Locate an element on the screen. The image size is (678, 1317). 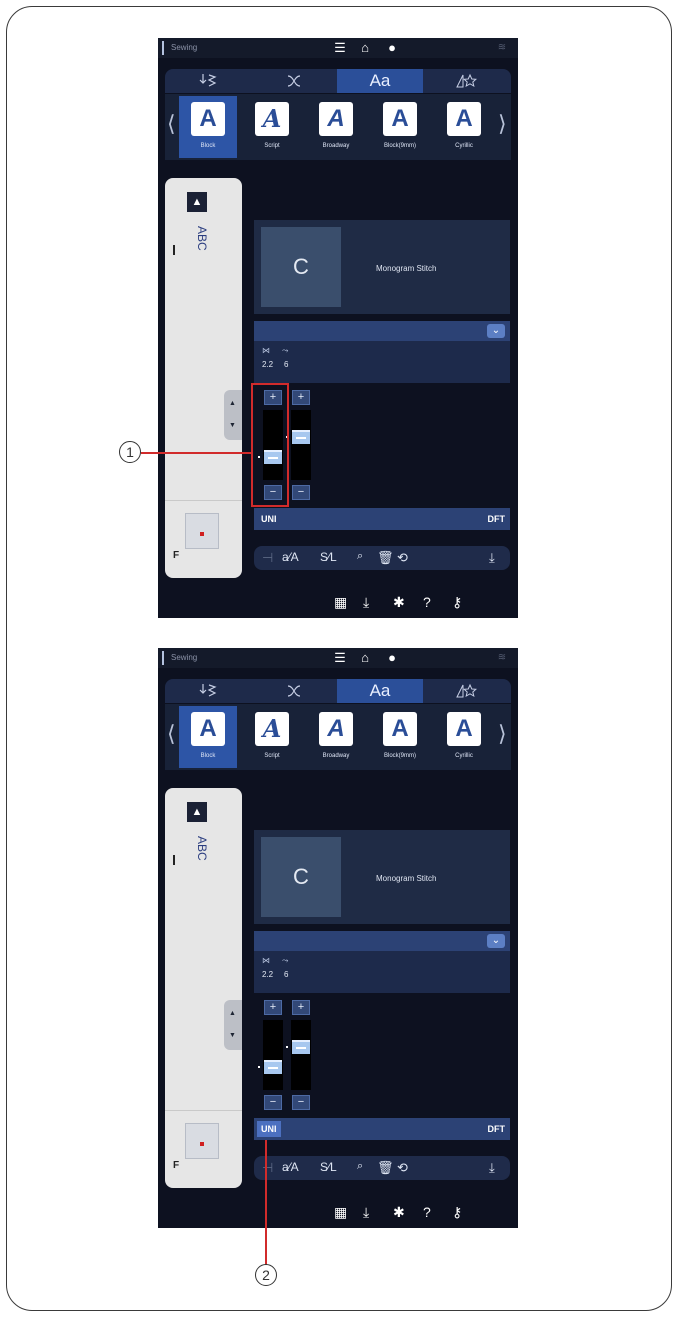
status-bar: Sewing ☰ ⌂ ● ≋ is located at coordinates (338, 658).